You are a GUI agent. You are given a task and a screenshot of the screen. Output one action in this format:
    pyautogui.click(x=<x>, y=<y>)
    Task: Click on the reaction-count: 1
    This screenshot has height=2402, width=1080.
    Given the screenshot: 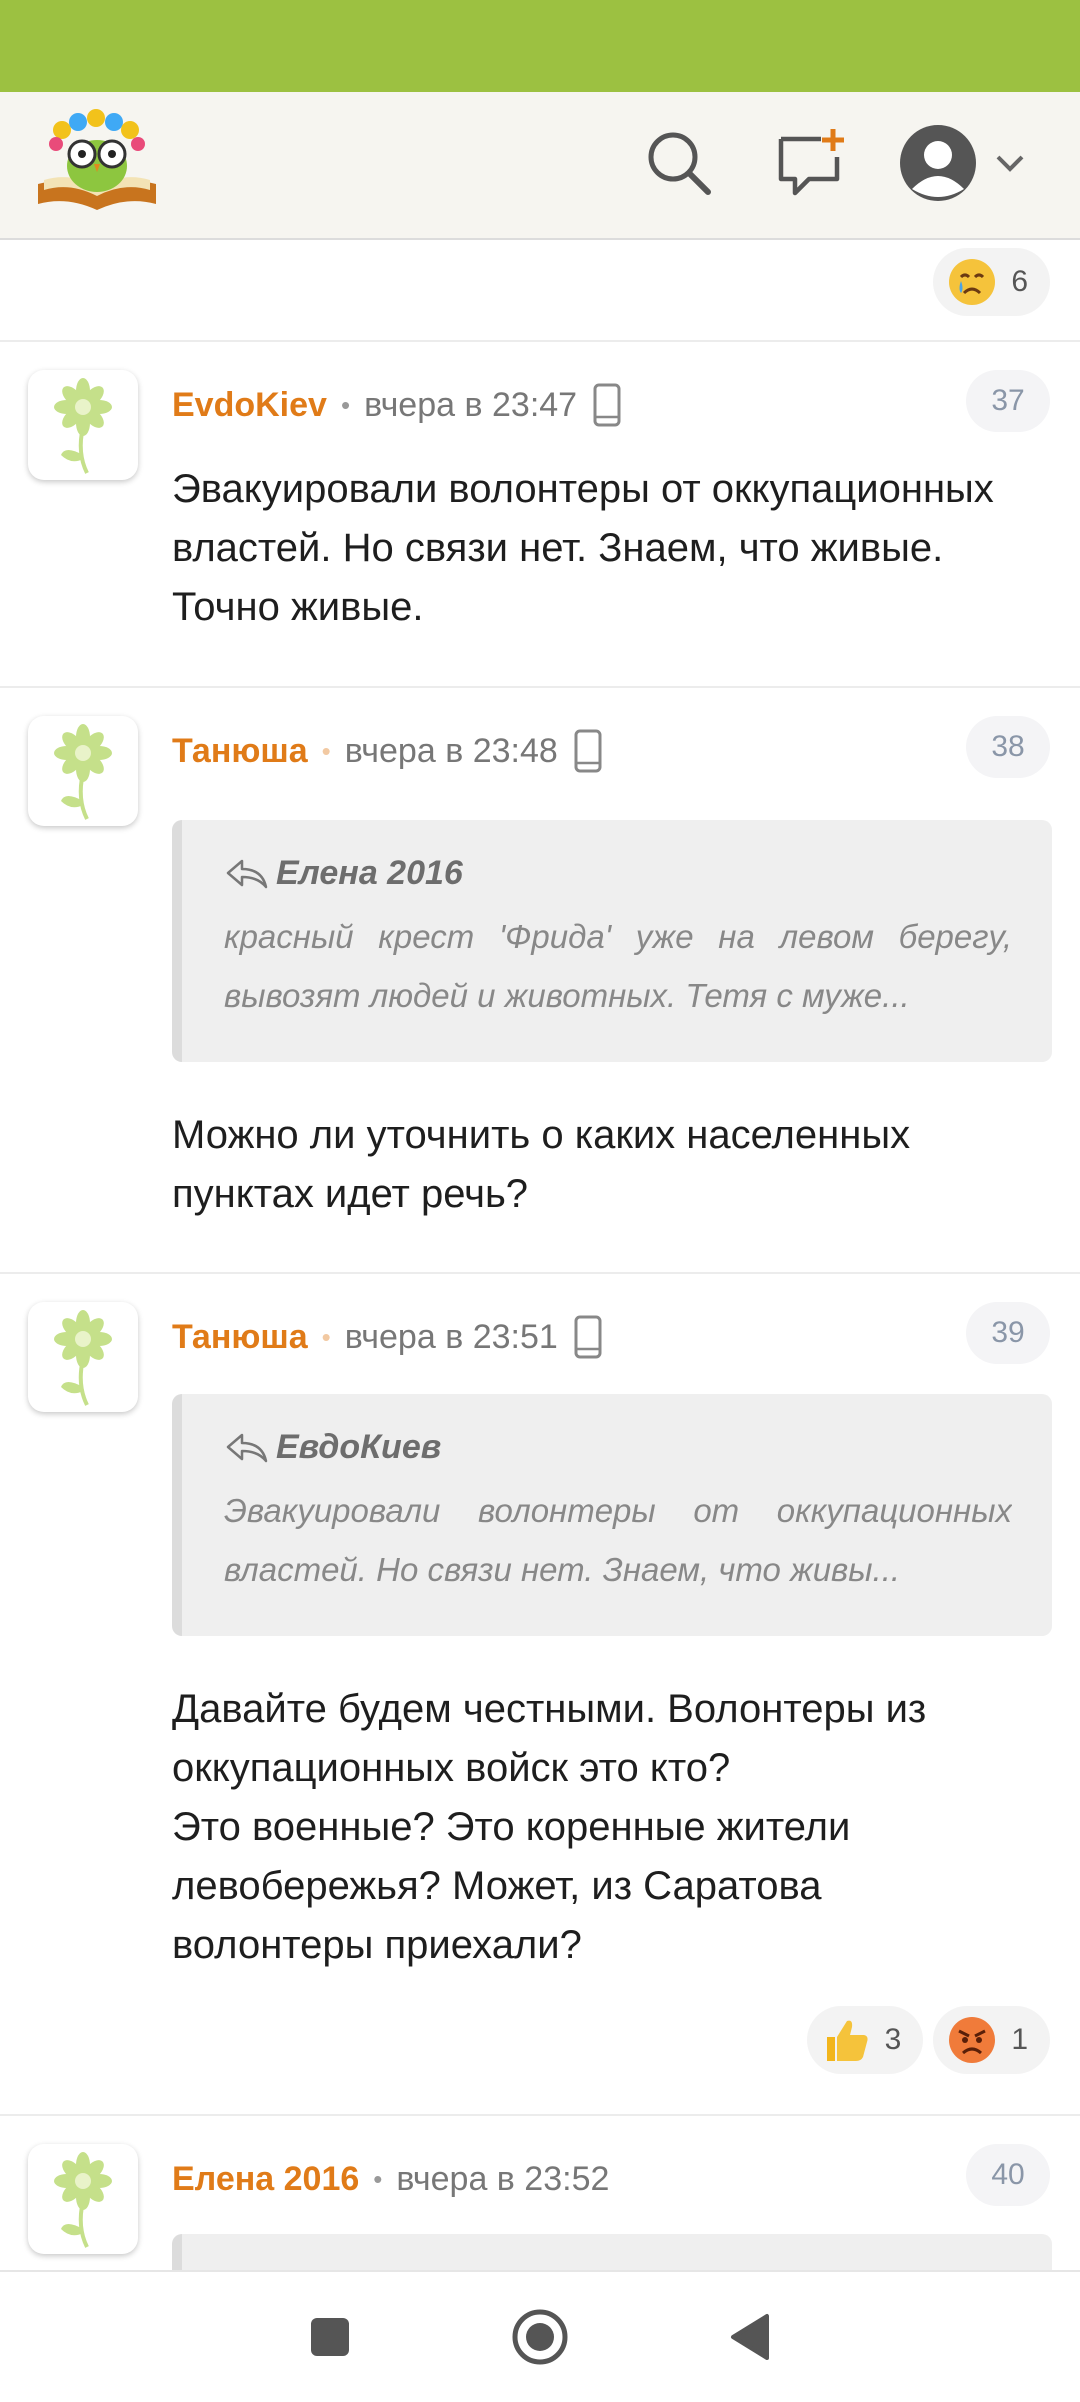 What is the action you would take?
    pyautogui.click(x=1019, y=2039)
    